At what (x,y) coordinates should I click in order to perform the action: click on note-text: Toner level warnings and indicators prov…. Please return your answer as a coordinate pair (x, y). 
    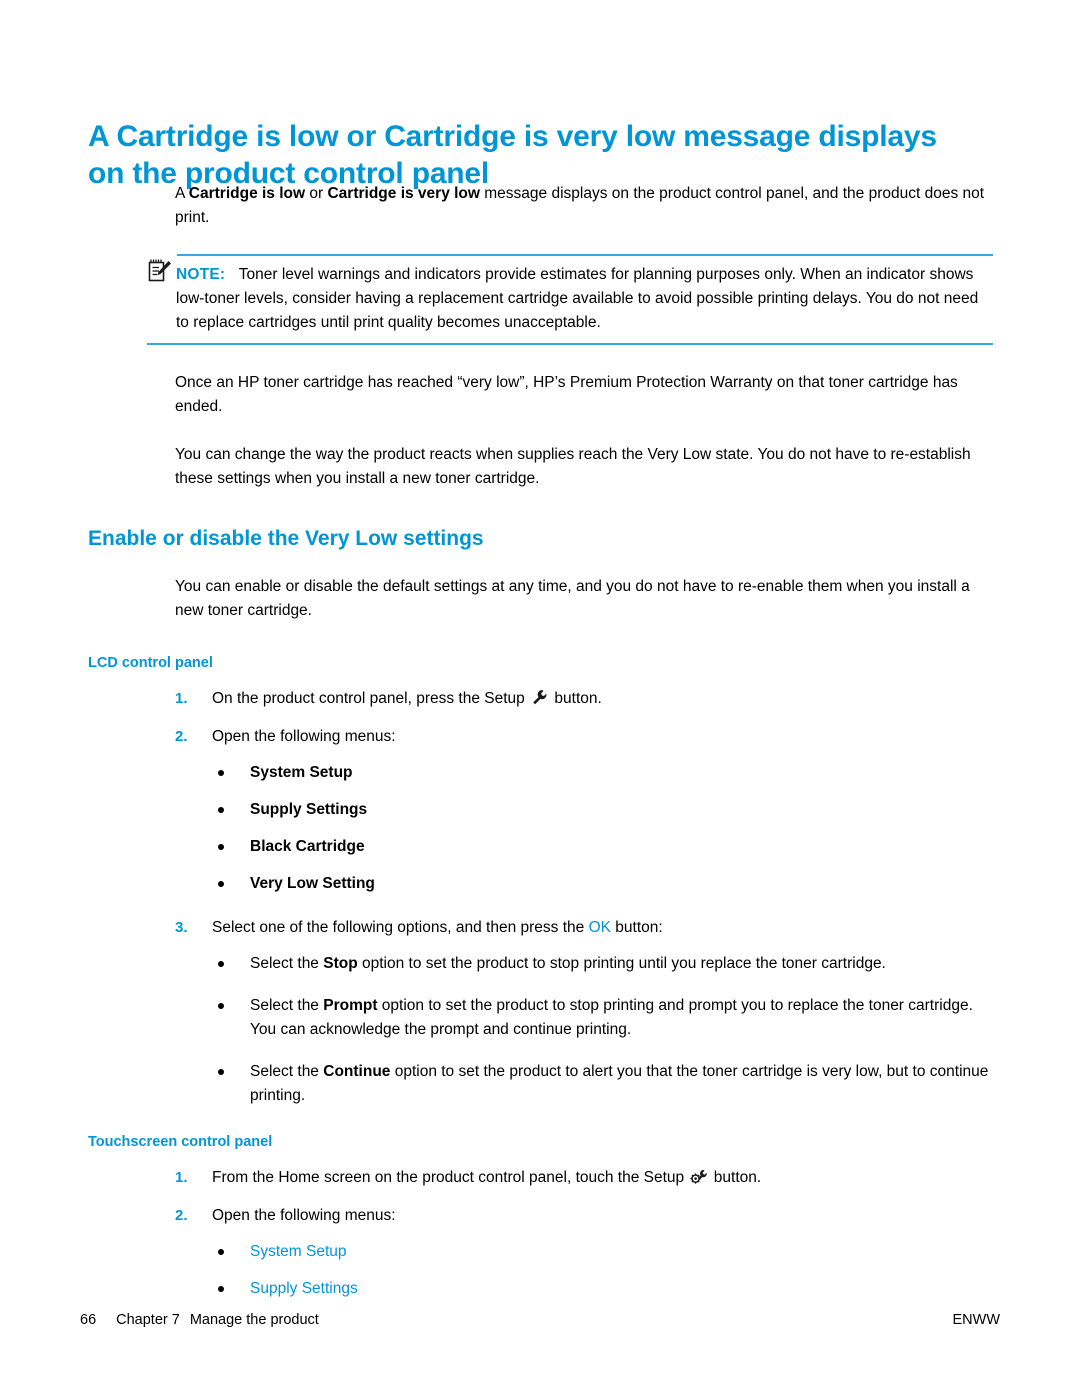
    Looking at the image, I should click on (577, 298).